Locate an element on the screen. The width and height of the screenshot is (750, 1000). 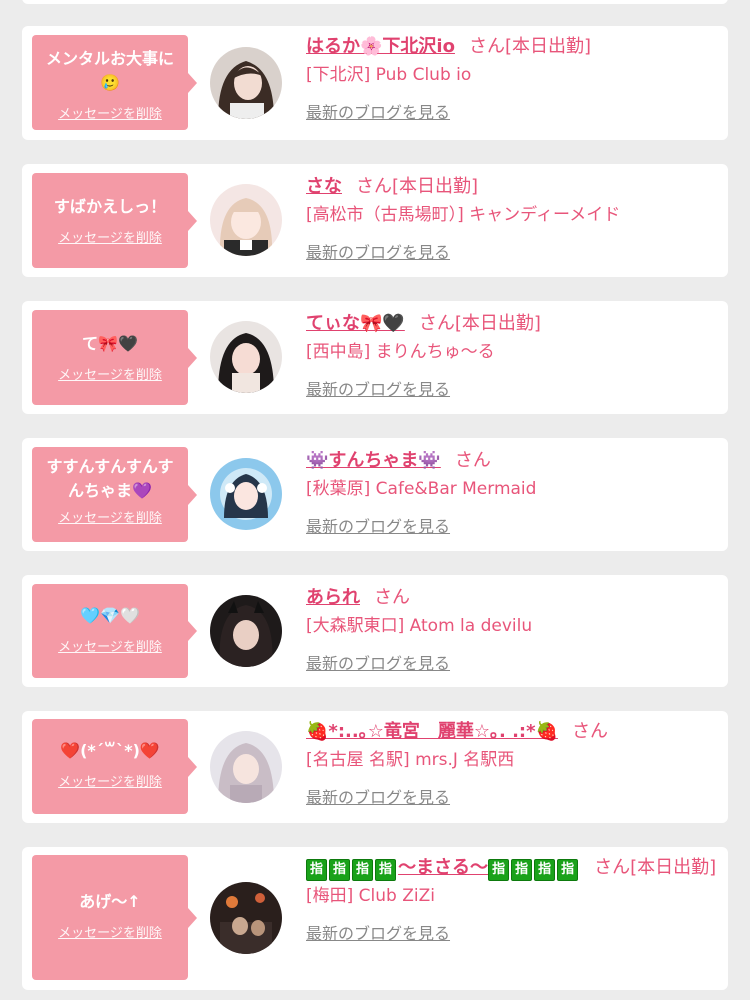
shop-name: [大森駅東口] Atom la devilu is located at coordinates (419, 626).